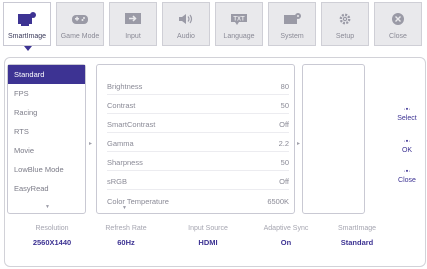  What do you see at coordinates (80, 36) in the screenshot?
I see `tab-label: Game Mode` at bounding box center [80, 36].